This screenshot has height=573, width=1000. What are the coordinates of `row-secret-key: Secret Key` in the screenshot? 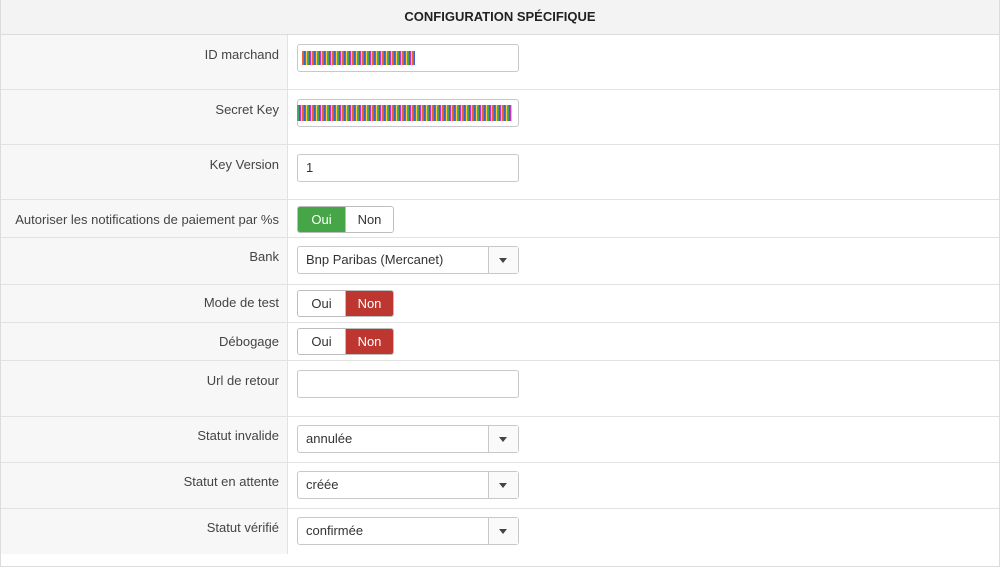 It's located at (500, 117).